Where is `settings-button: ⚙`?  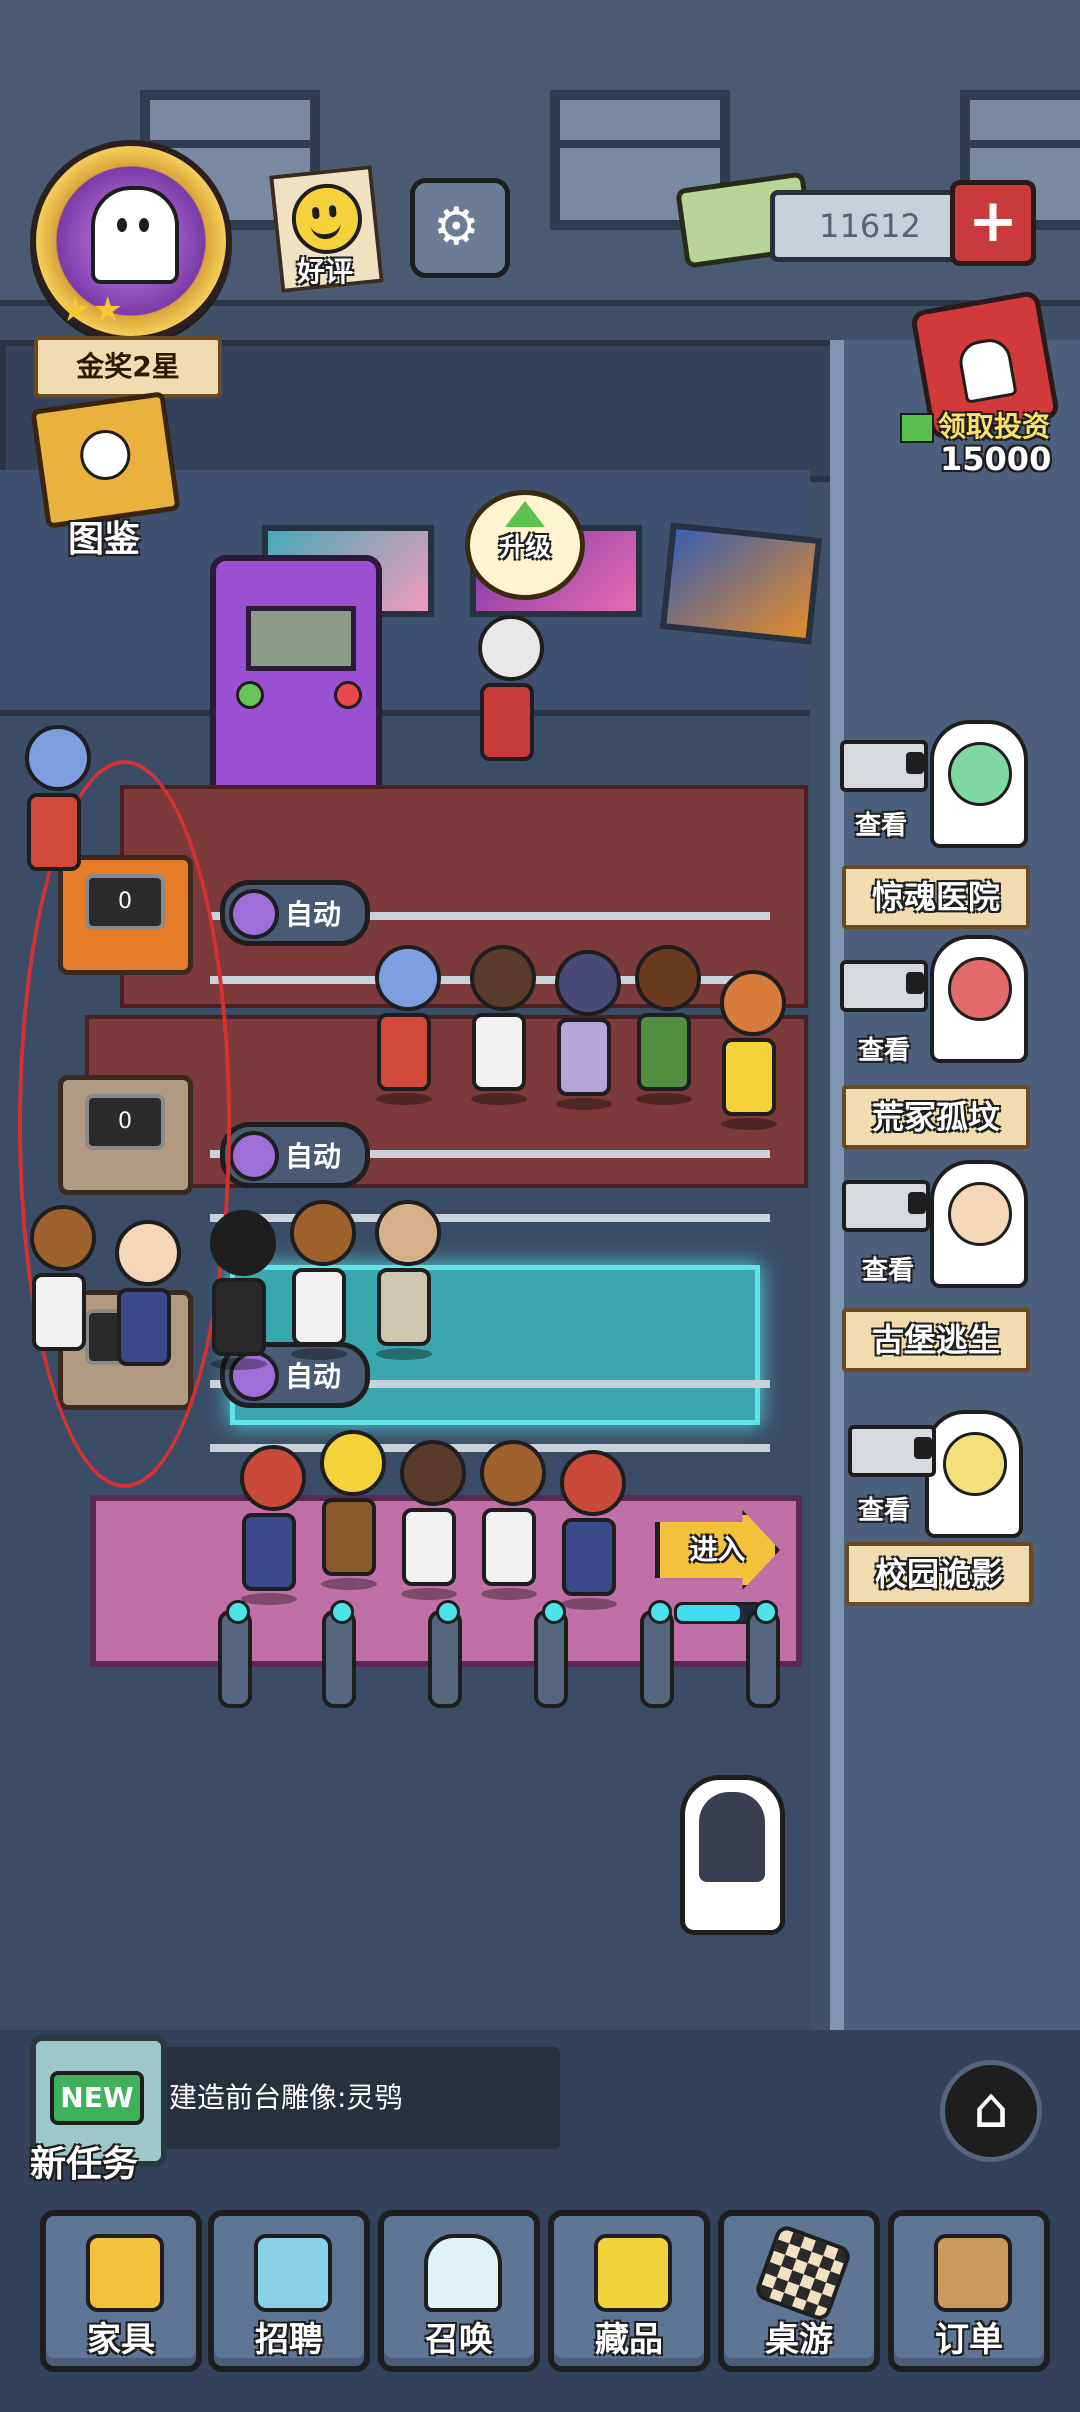
settings-button: ⚙ is located at coordinates (460, 228).